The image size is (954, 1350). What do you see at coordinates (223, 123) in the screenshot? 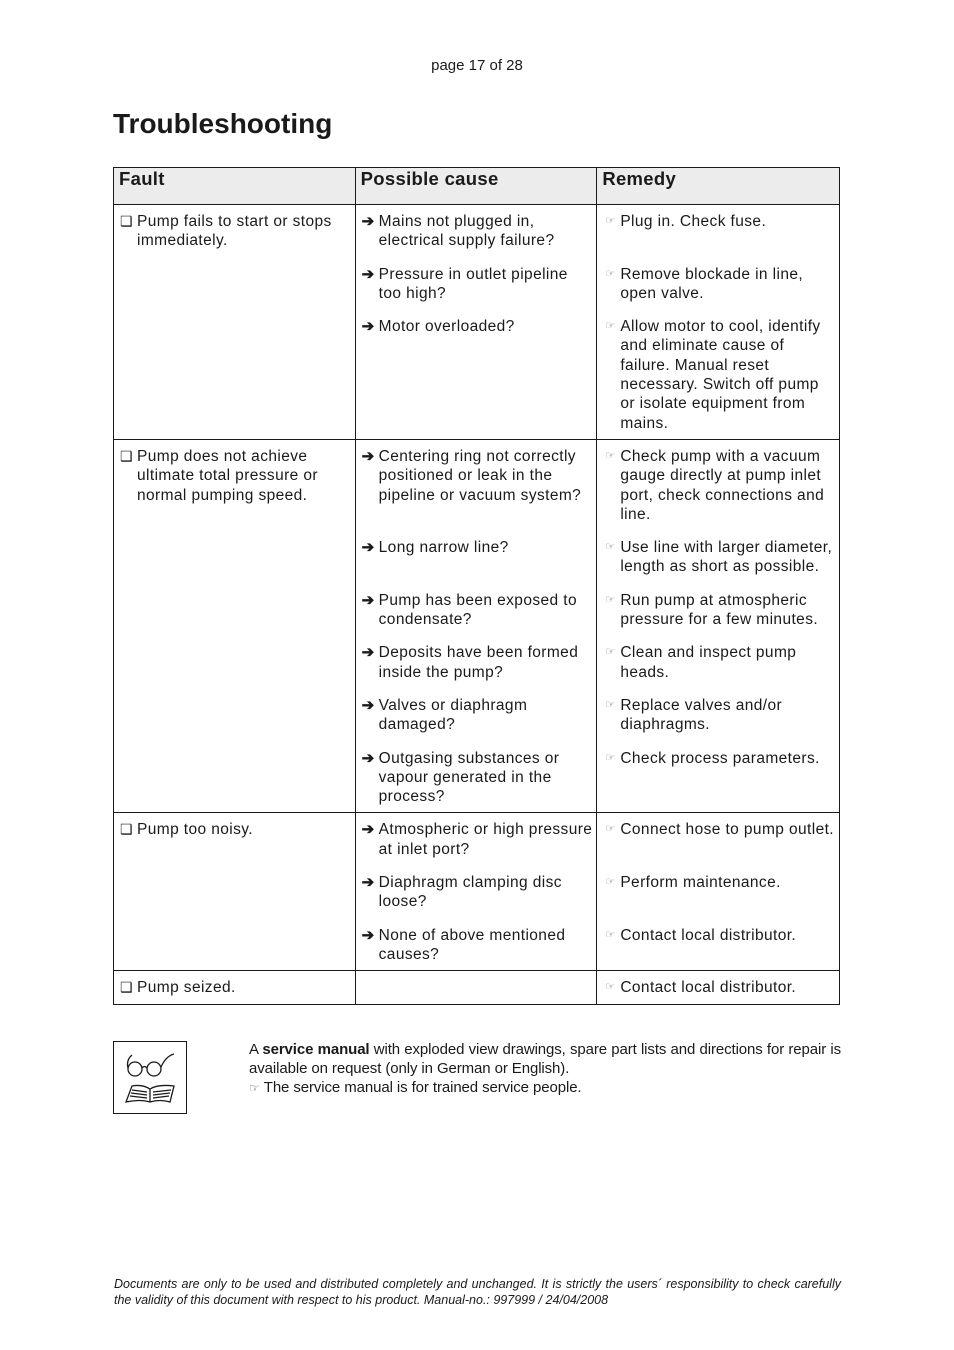
I see `page-title: Troubleshooting` at bounding box center [223, 123].